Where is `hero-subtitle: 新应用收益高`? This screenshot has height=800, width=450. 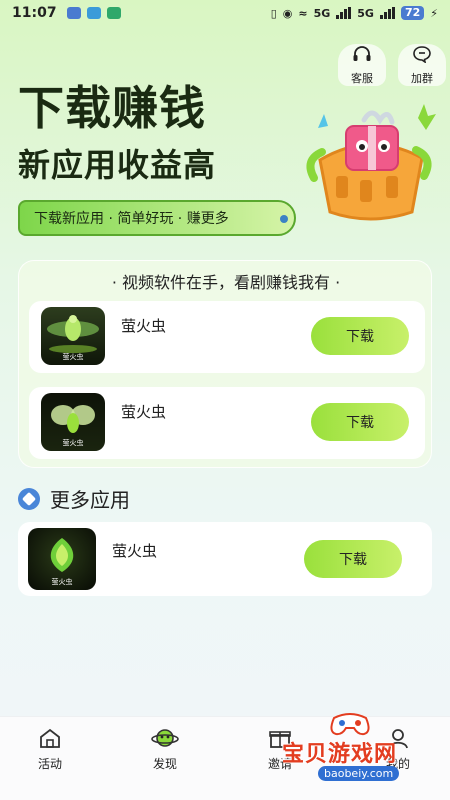 hero-subtitle: 新应用收益高 is located at coordinates (117, 165).